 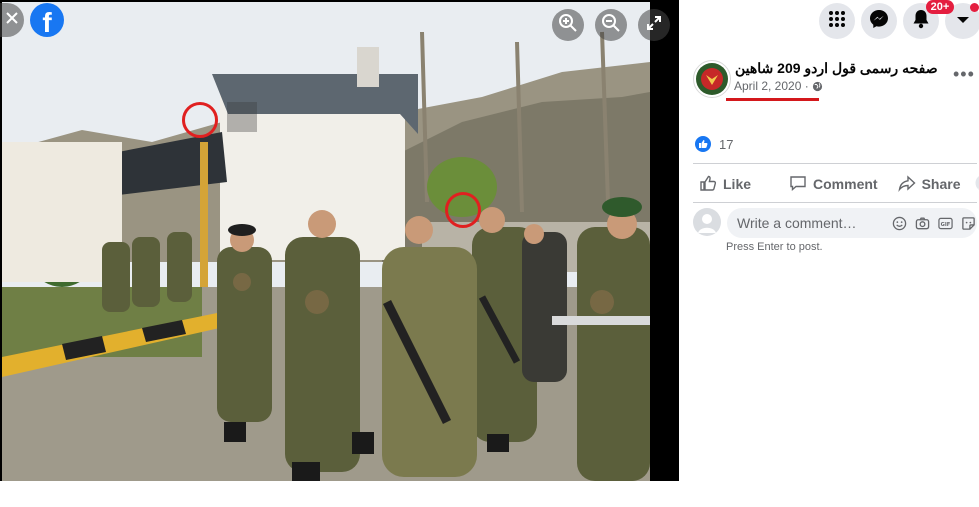 I want to click on like-label: Like, so click(x=737, y=184).